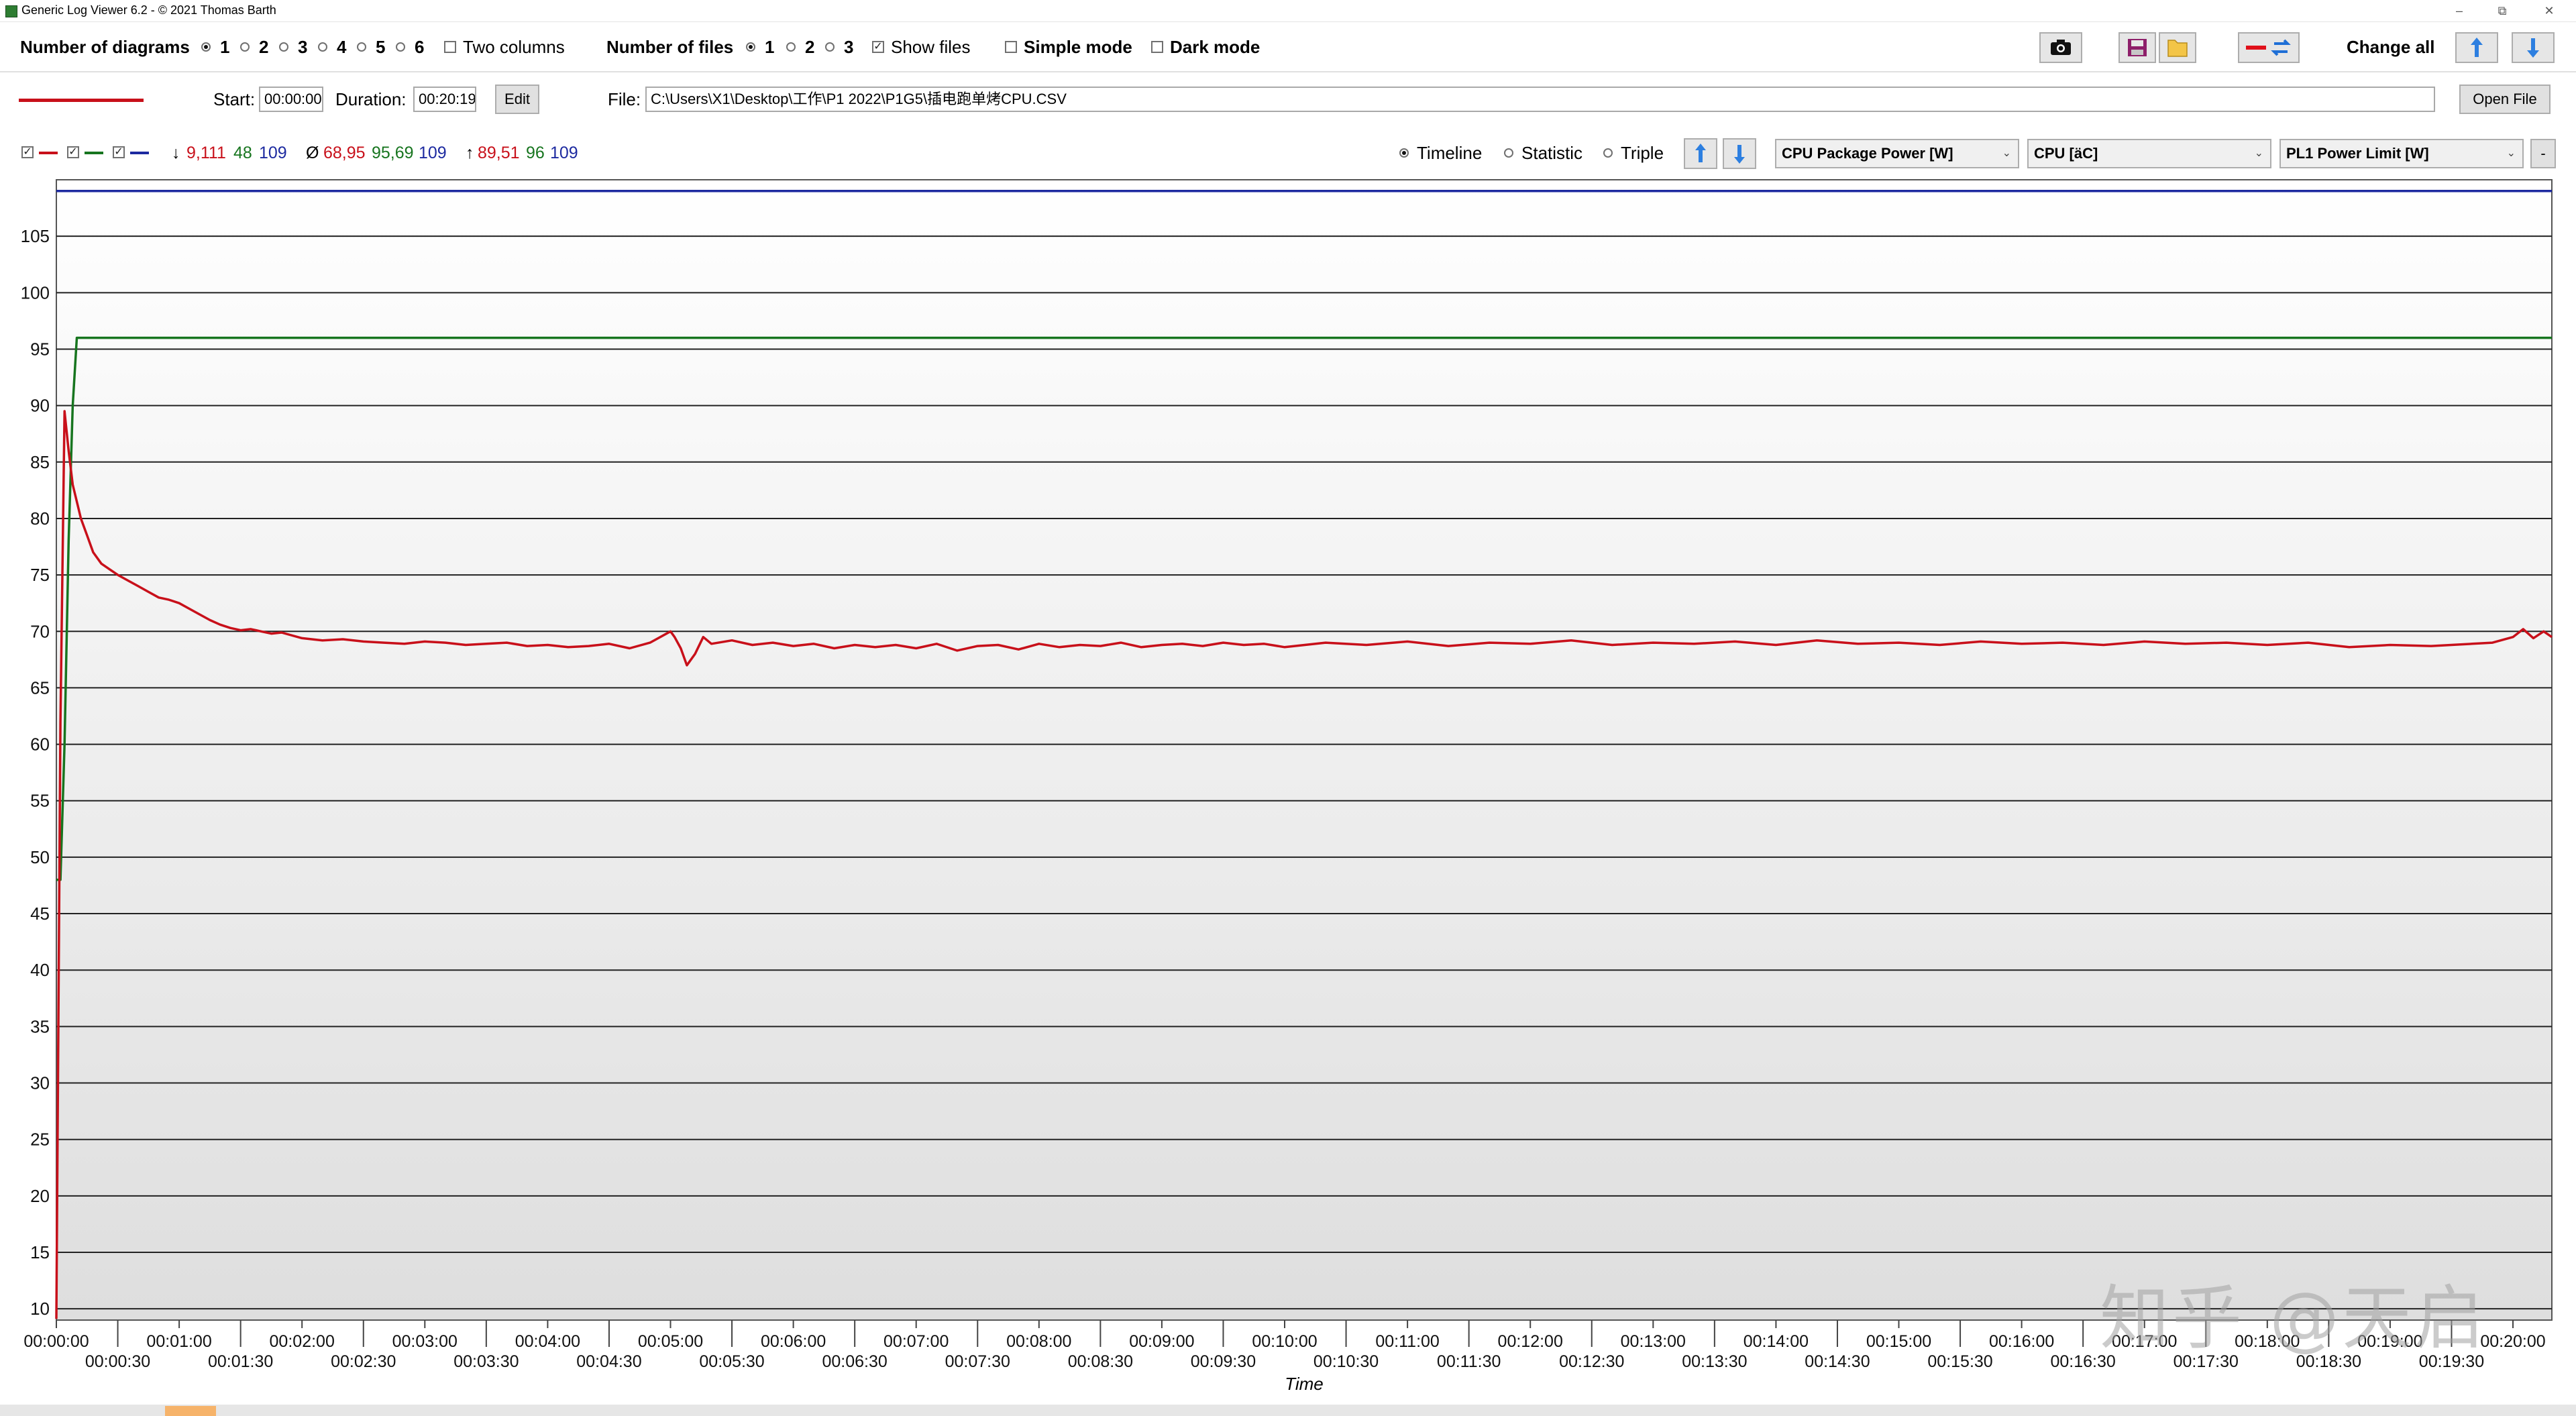 This screenshot has width=2576, height=1416. What do you see at coordinates (1100, 1361) in the screenshot?
I see `x-tick-label: 00:08:30` at bounding box center [1100, 1361].